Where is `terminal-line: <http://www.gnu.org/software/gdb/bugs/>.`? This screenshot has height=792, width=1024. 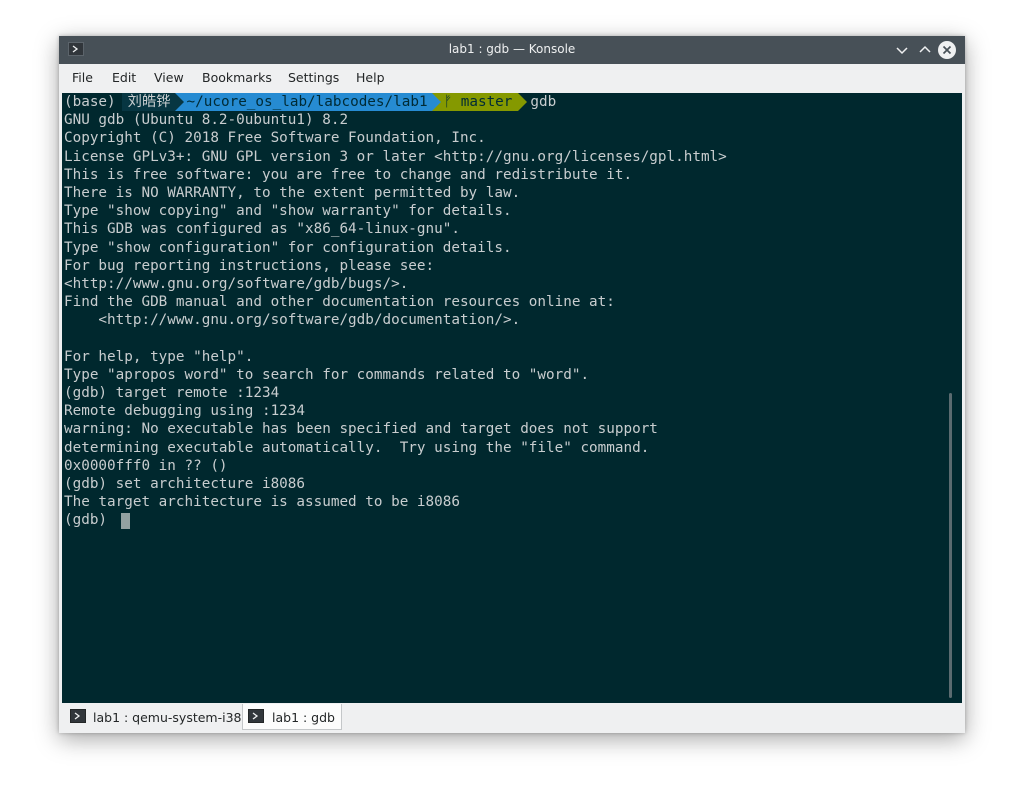
terminal-line: <http://www.gnu.org/software/gdb/bugs/>. is located at coordinates (236, 283).